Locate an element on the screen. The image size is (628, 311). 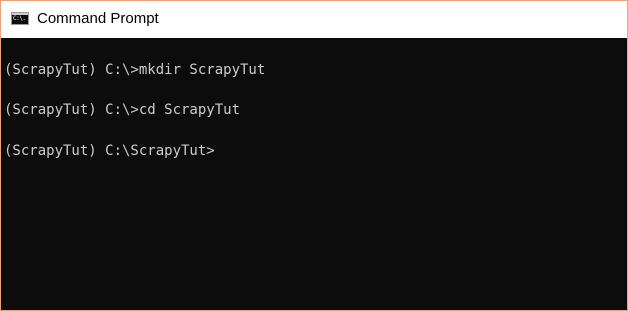
cmd-icon: C:\. is located at coordinates (20, 18).